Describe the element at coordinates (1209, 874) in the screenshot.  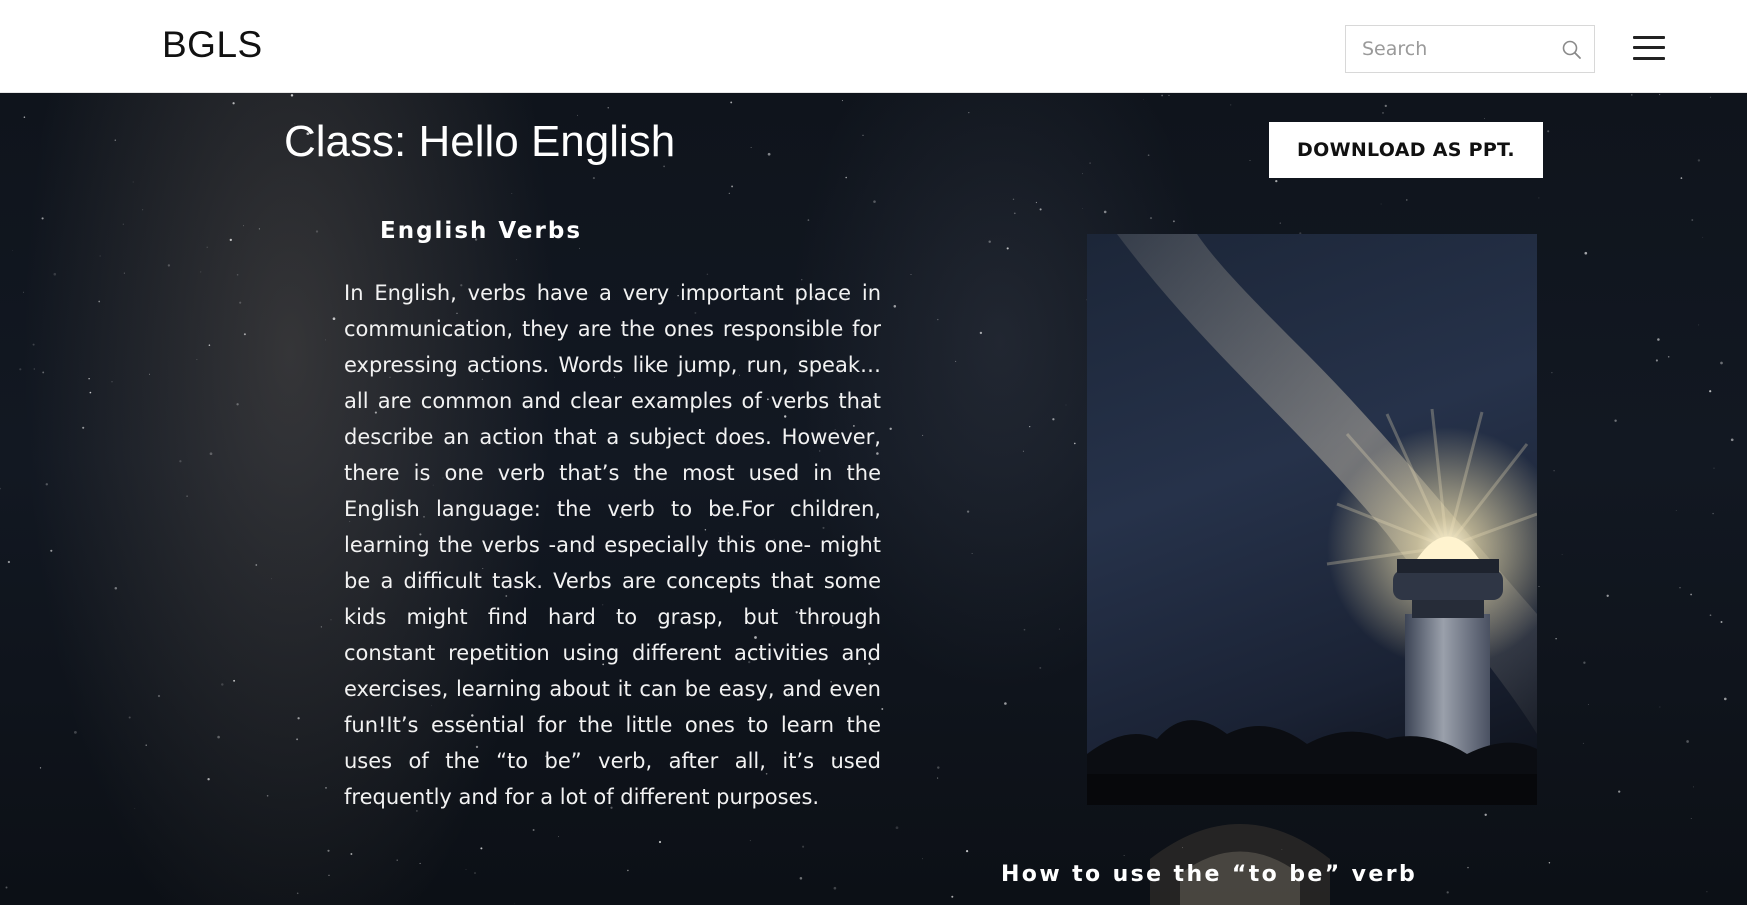
I see `subsection-heading: How to use the “to be” verb` at that location.